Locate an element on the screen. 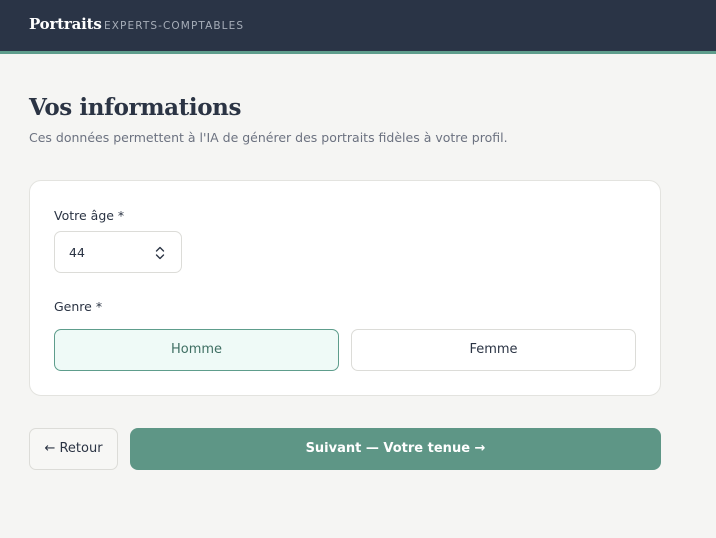 Image resolution: width=716 pixels, height=538 pixels. gender-option-homme: Homme is located at coordinates (196, 350).